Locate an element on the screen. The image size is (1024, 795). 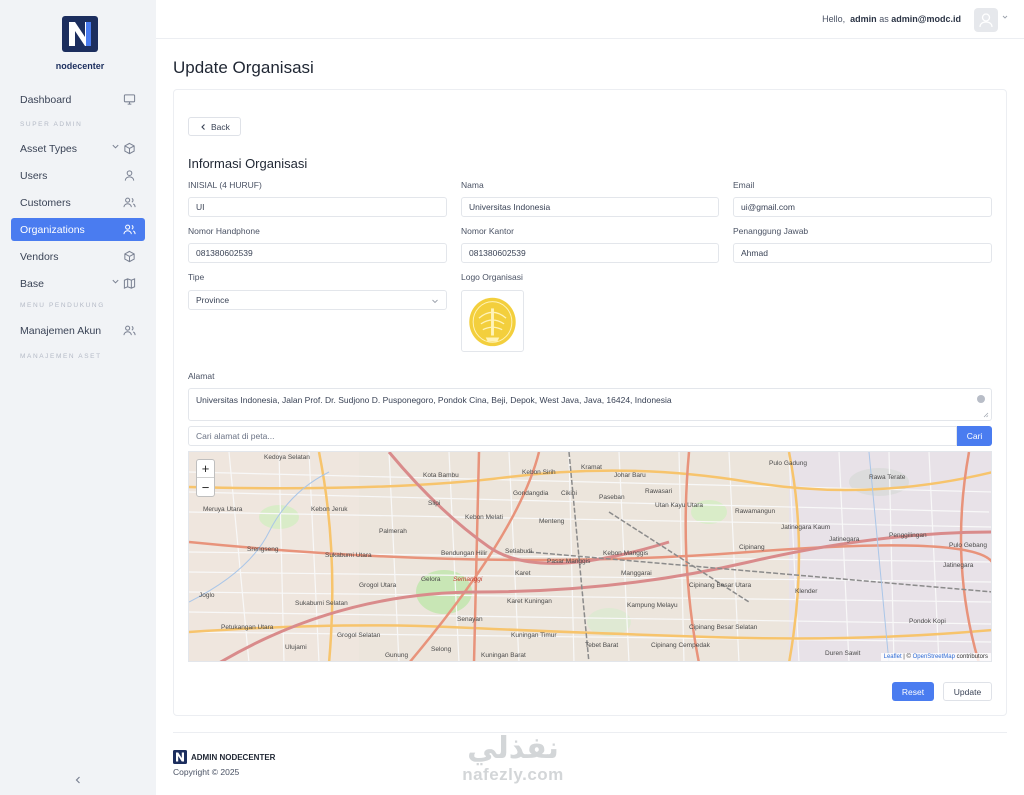
map-label: Duren Sawit is located at coordinates (843, 653).